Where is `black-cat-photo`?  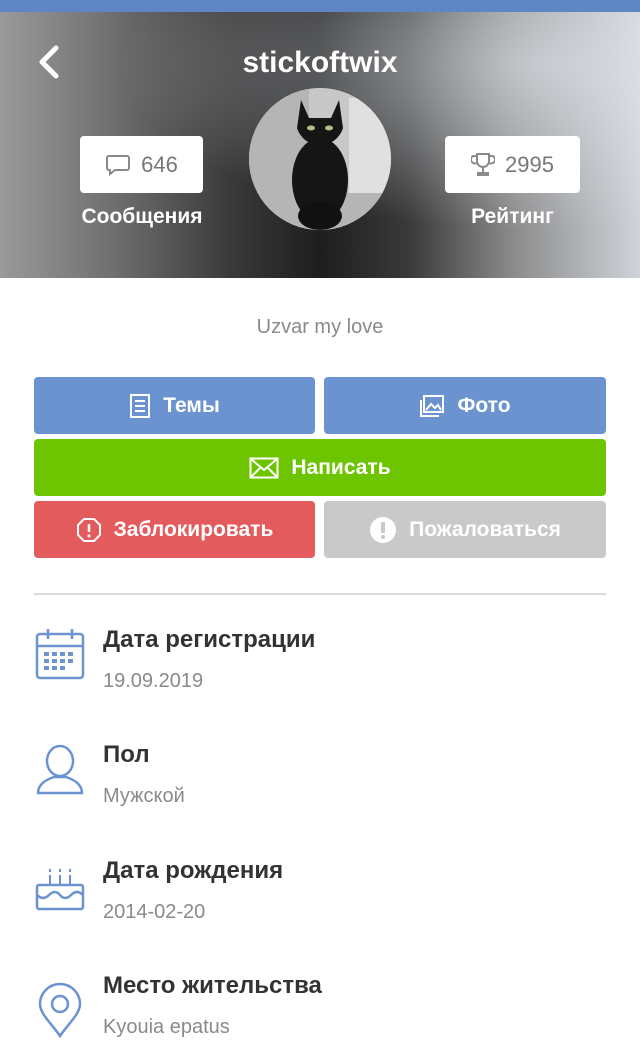
black-cat-photo is located at coordinates (320, 159).